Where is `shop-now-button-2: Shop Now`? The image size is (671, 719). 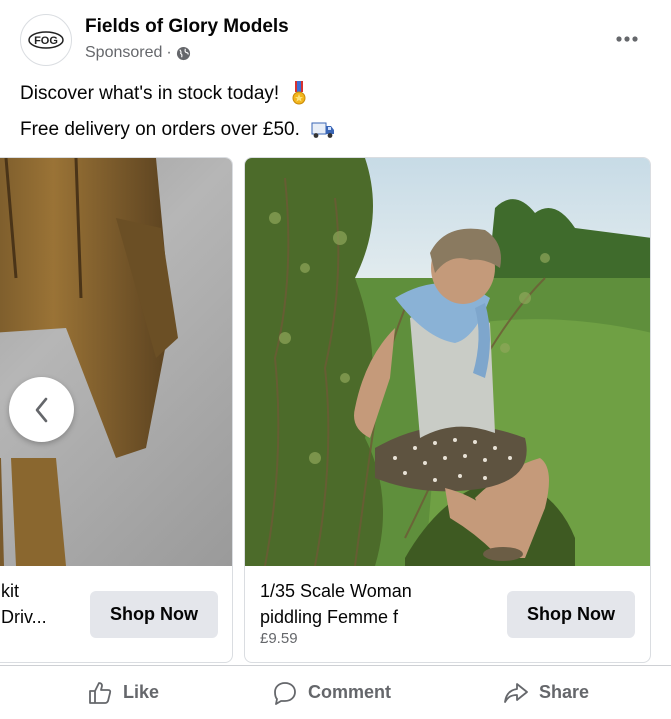 shop-now-button-2: Shop Now is located at coordinates (571, 614).